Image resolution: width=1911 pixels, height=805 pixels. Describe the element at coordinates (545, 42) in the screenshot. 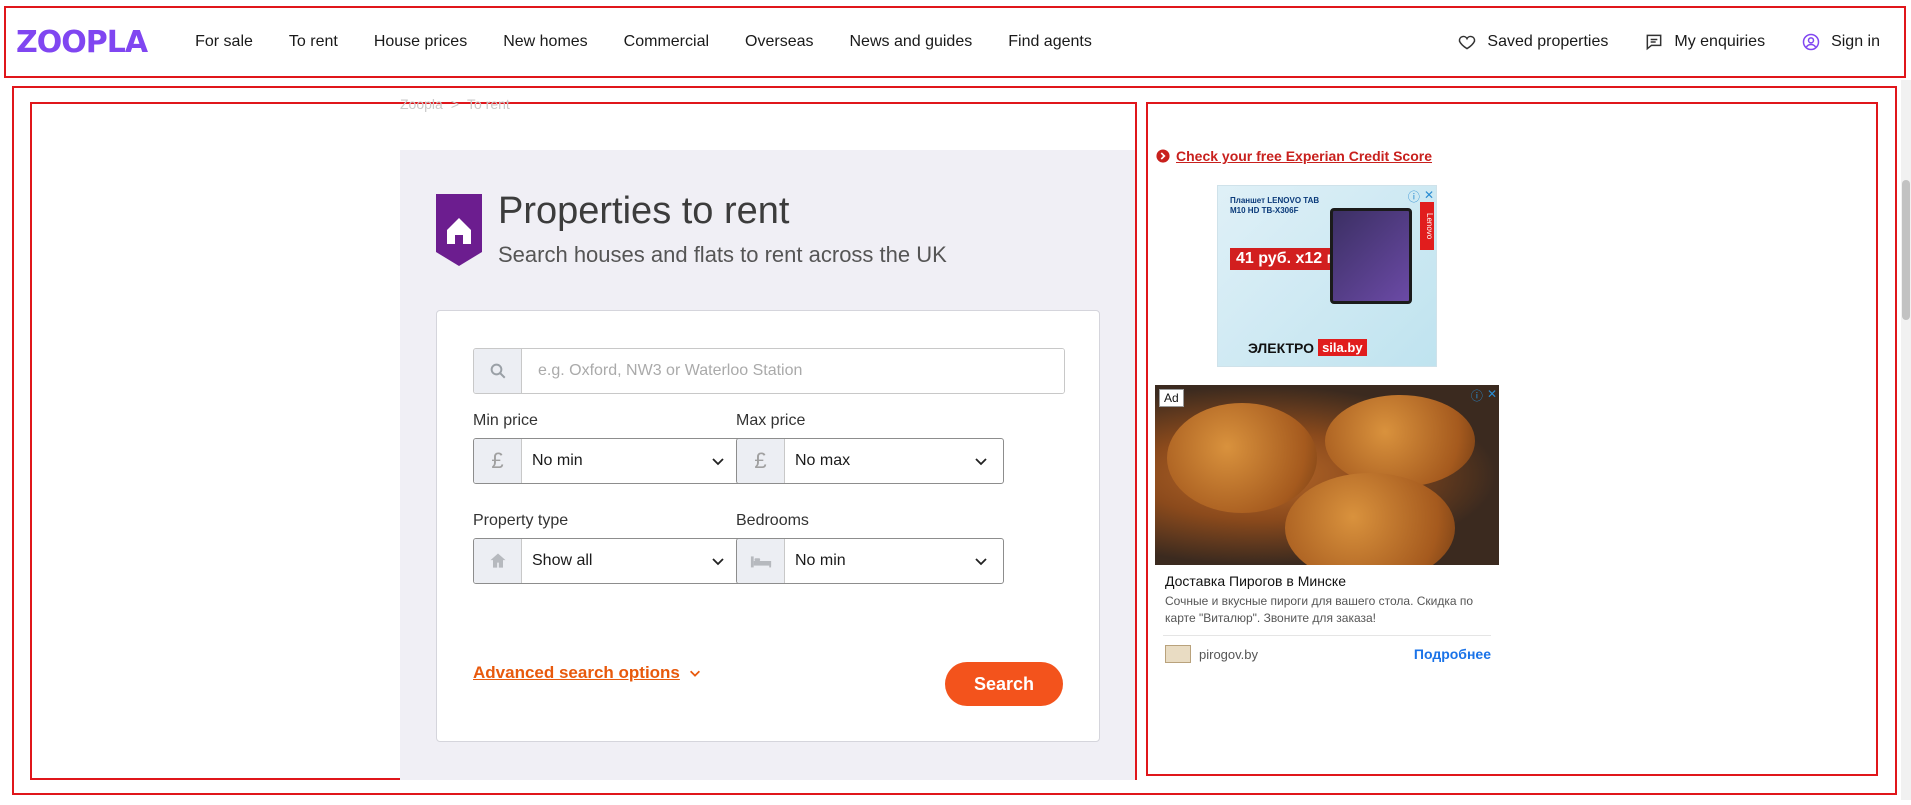

I see `nav-new-homes: New homes` at that location.